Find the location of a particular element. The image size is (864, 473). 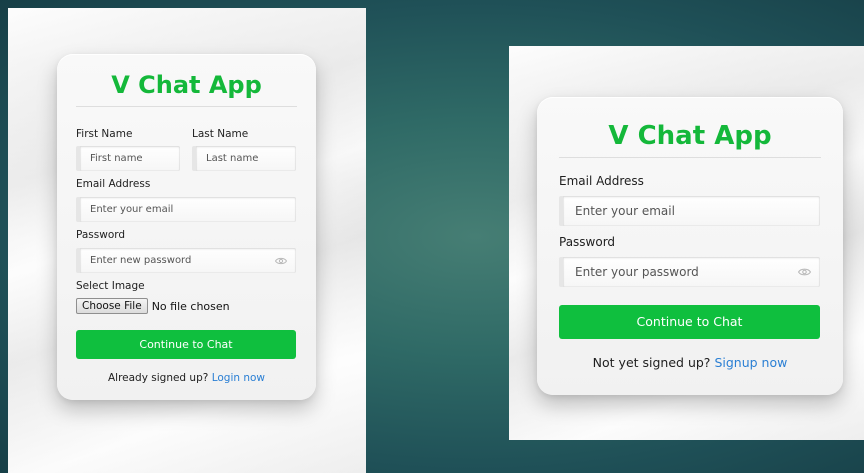

first-name-input: First name is located at coordinates (128, 158).